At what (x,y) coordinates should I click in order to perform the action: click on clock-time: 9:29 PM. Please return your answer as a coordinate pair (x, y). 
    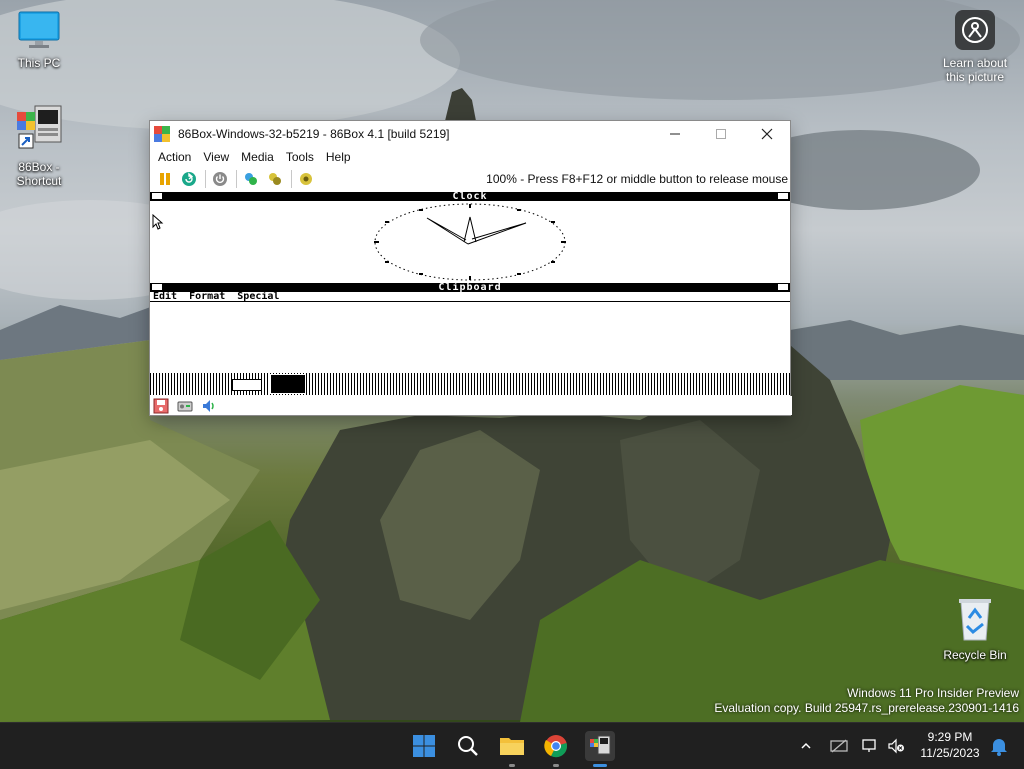
    Looking at the image, I should click on (950, 737).